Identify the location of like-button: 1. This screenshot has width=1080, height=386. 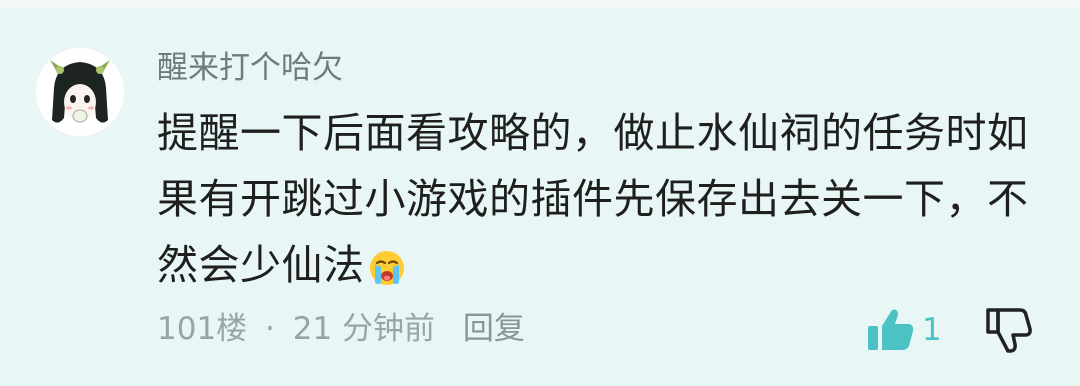
(904, 330).